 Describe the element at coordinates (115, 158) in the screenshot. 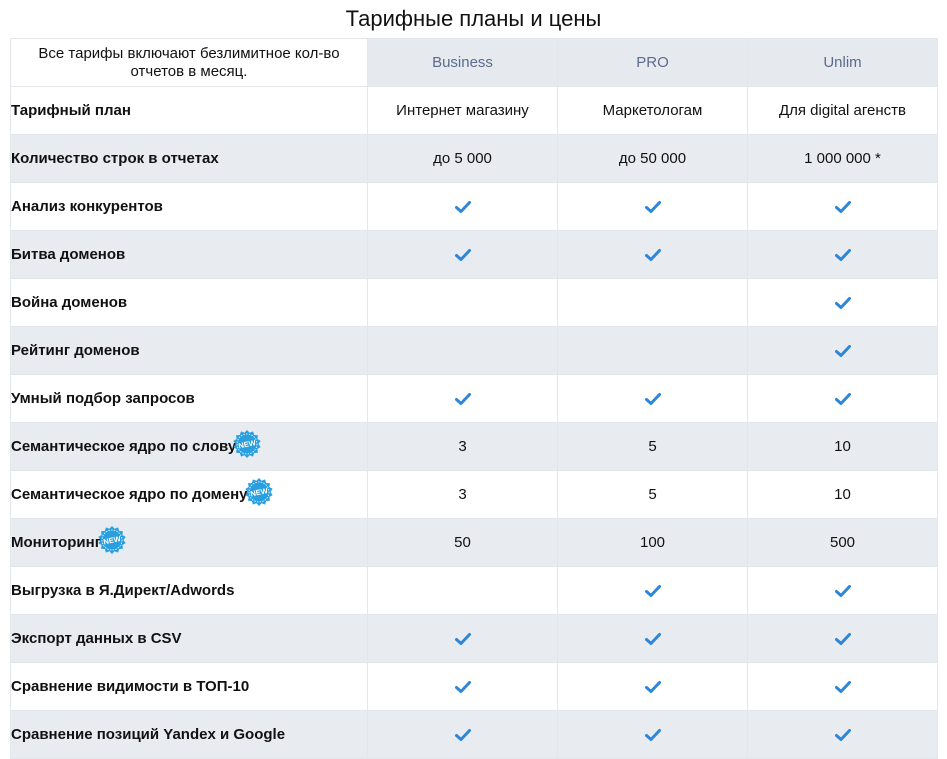

I see `feature-label: Количество строк в отчетах` at that location.